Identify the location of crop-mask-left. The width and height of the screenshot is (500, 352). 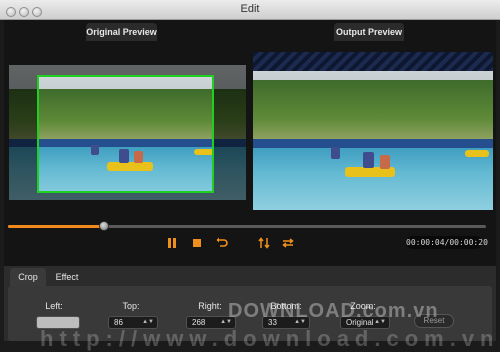
(23, 132).